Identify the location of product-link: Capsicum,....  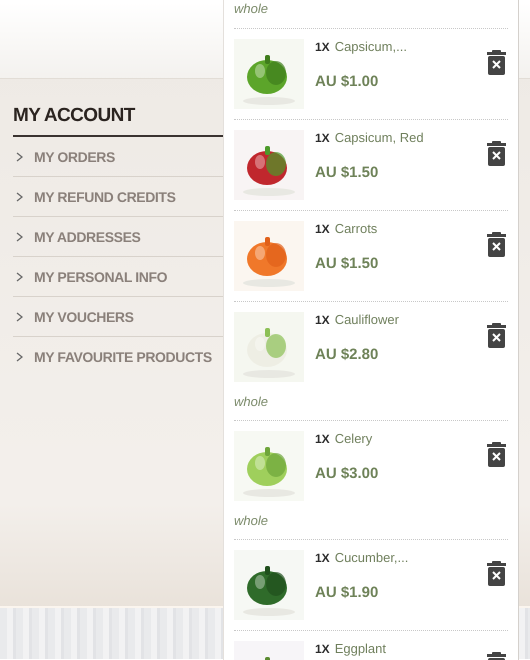
(370, 46).